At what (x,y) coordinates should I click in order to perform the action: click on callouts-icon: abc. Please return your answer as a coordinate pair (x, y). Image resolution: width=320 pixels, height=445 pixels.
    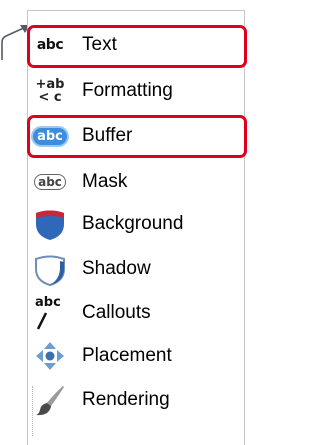
    Looking at the image, I should click on (50, 313).